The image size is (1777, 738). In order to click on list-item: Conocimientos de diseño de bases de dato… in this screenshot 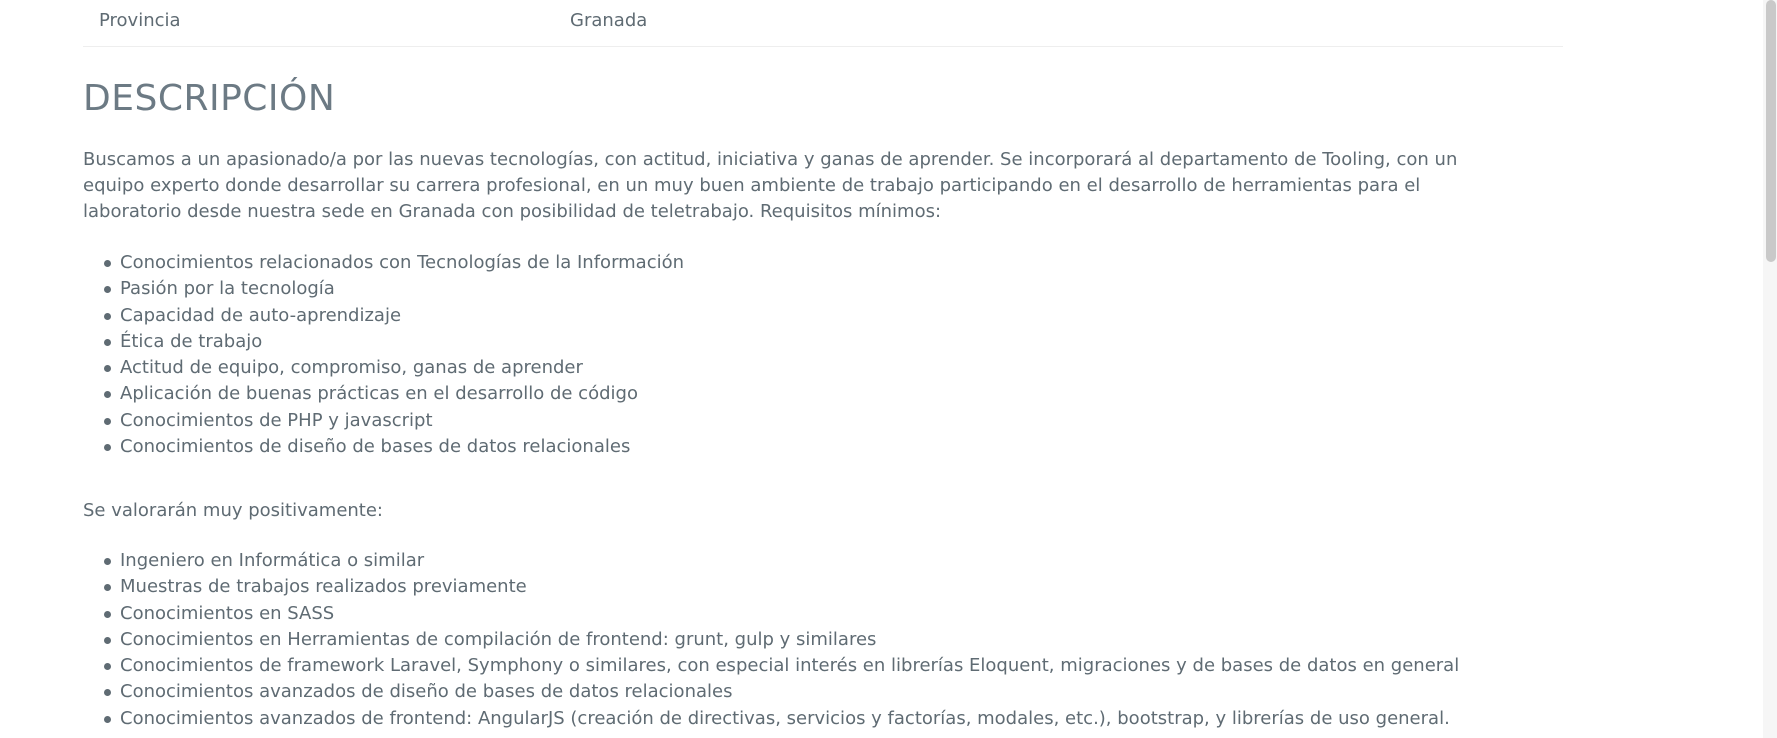, I will do `click(383, 447)`.